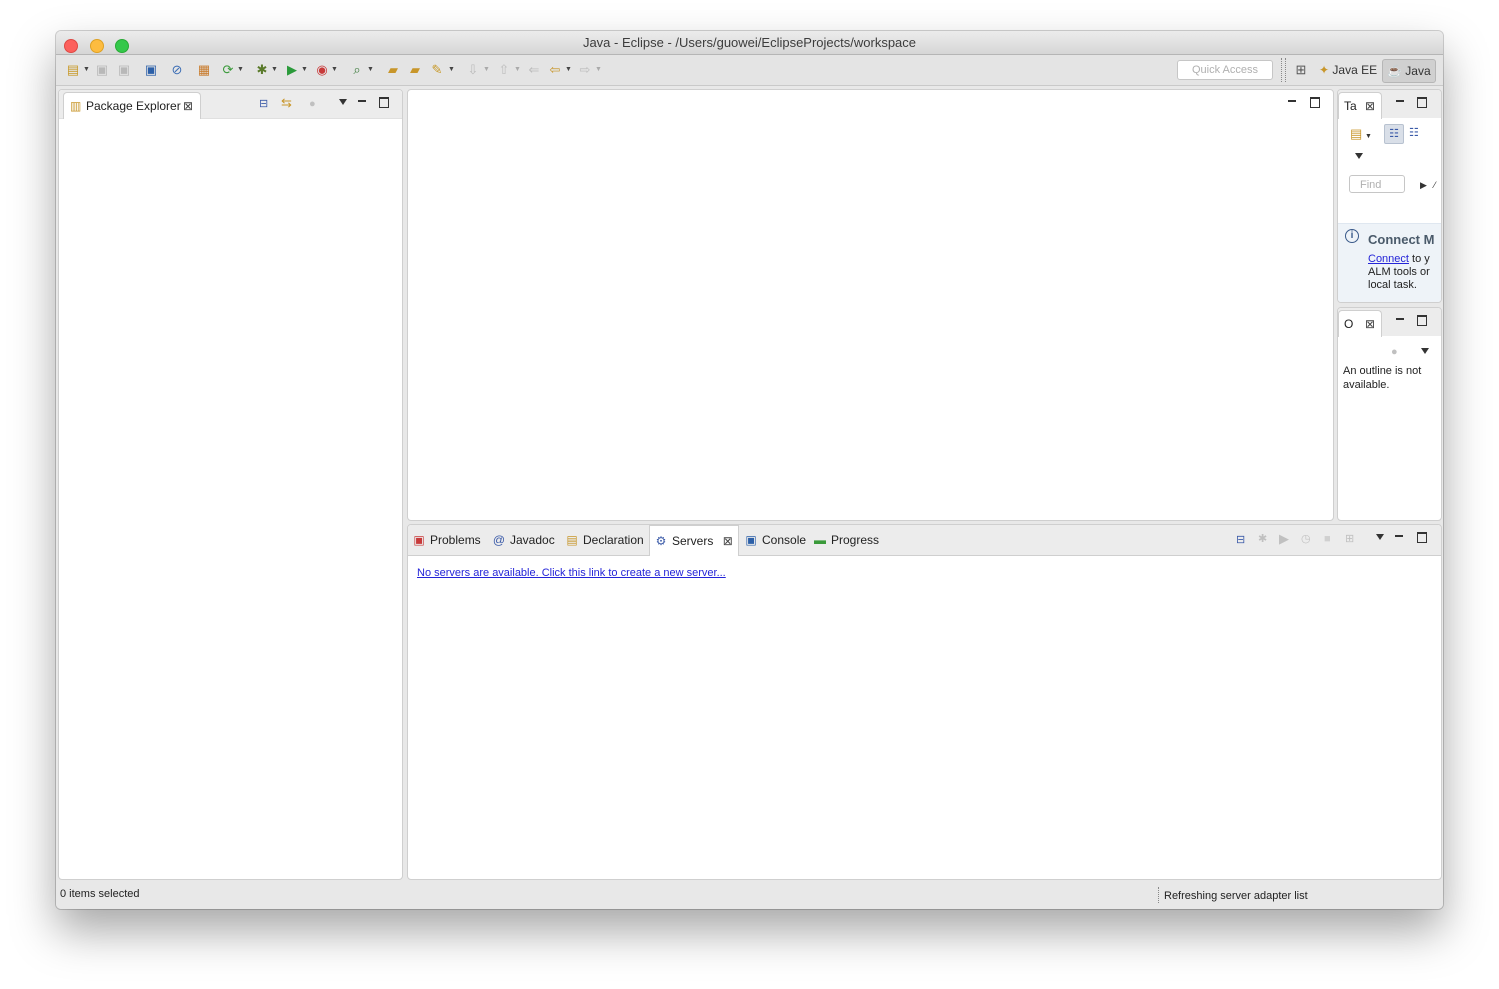 This screenshot has width=1499, height=989. What do you see at coordinates (1355, 70) in the screenshot?
I see `perspective-java-ee-label: Java EE` at bounding box center [1355, 70].